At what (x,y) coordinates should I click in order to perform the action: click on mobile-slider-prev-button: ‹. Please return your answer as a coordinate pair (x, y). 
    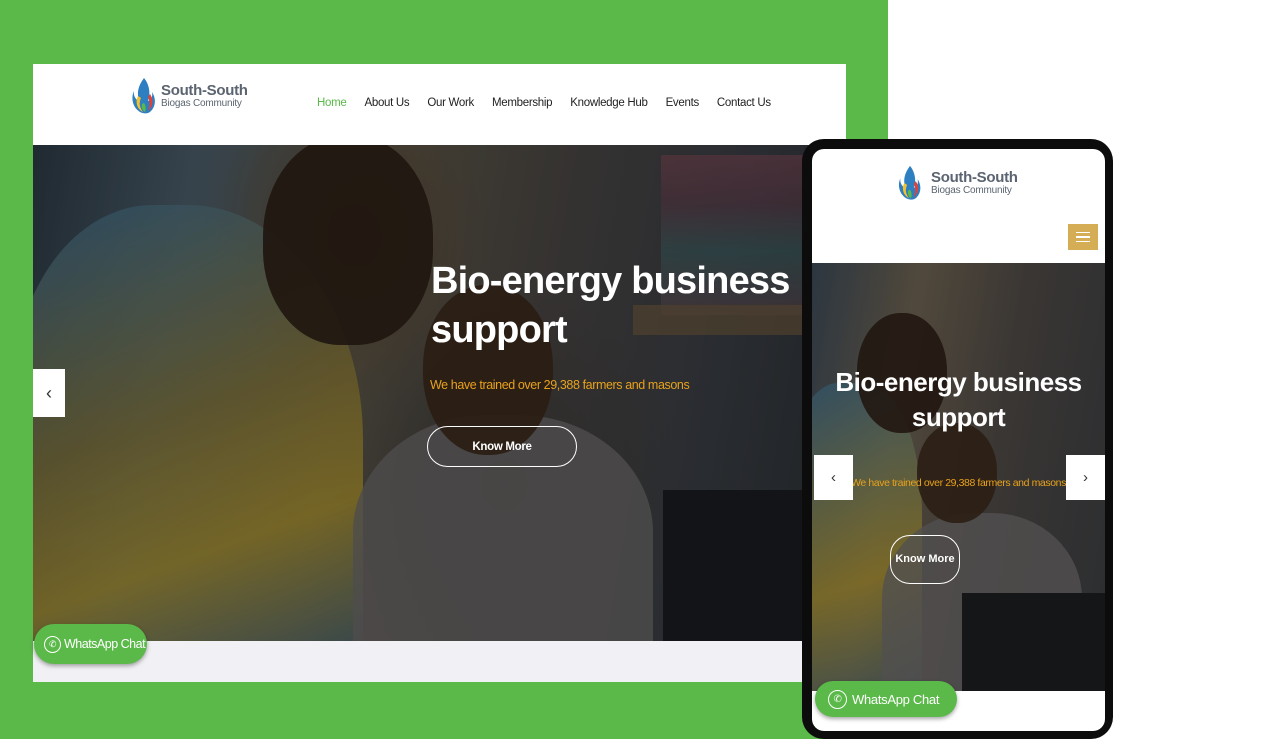
    Looking at the image, I should click on (833, 477).